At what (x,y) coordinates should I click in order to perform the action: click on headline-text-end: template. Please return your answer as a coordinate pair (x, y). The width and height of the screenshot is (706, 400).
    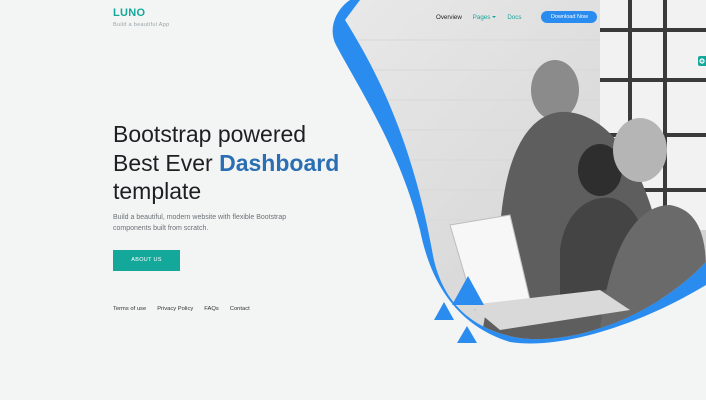
    Looking at the image, I should click on (157, 191).